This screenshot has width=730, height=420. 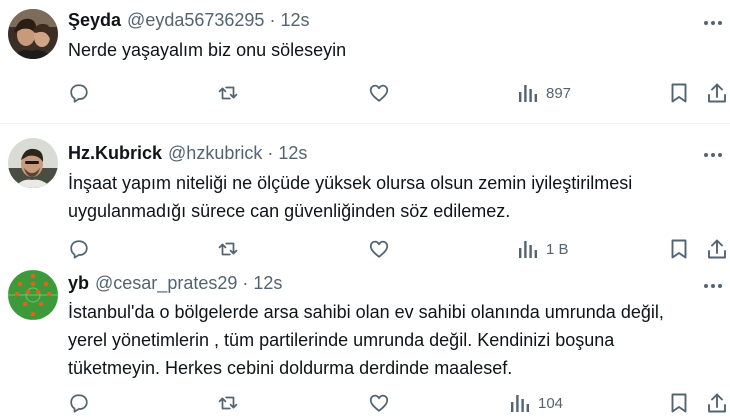 I want to click on user-handle: @cesar_prates29, so click(x=166, y=283).